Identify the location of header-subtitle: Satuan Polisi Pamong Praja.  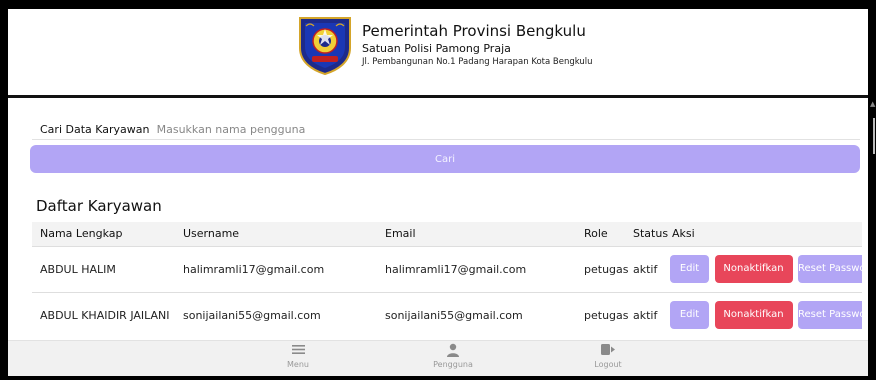
(436, 48).